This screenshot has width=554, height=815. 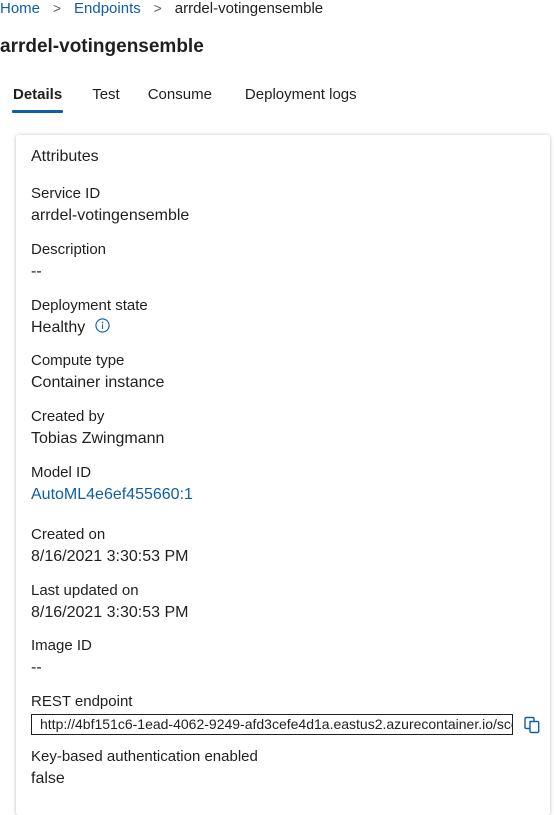 I want to click on deployment-state-label: Deployment state, so click(x=89, y=305).